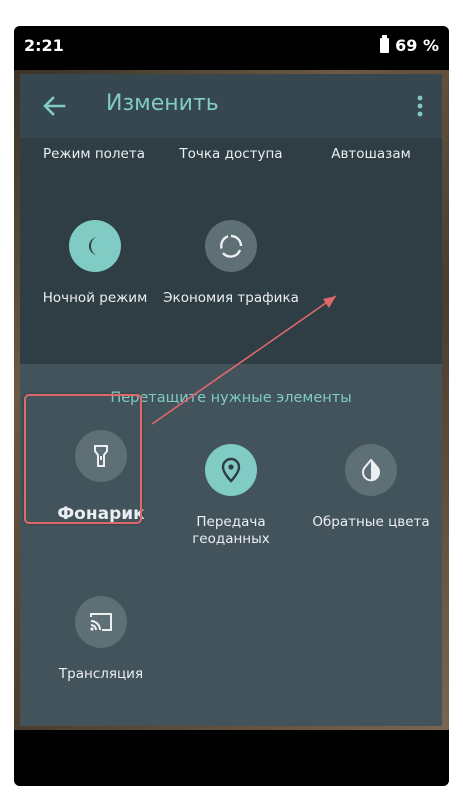 This screenshot has width=463, height=800. I want to click on tile-invert-colors: Обратные цвета, so click(371, 487).